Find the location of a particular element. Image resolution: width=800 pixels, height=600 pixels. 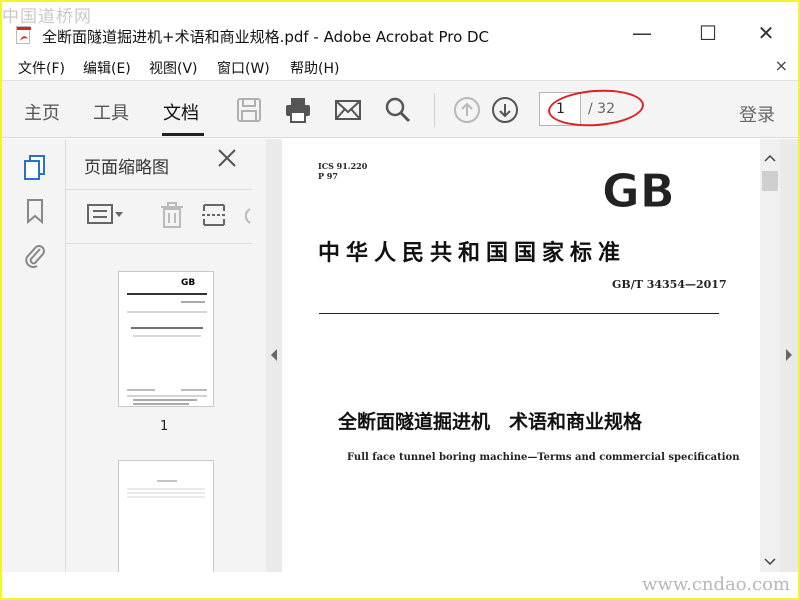

delete-page-icon is located at coordinates (172, 217).